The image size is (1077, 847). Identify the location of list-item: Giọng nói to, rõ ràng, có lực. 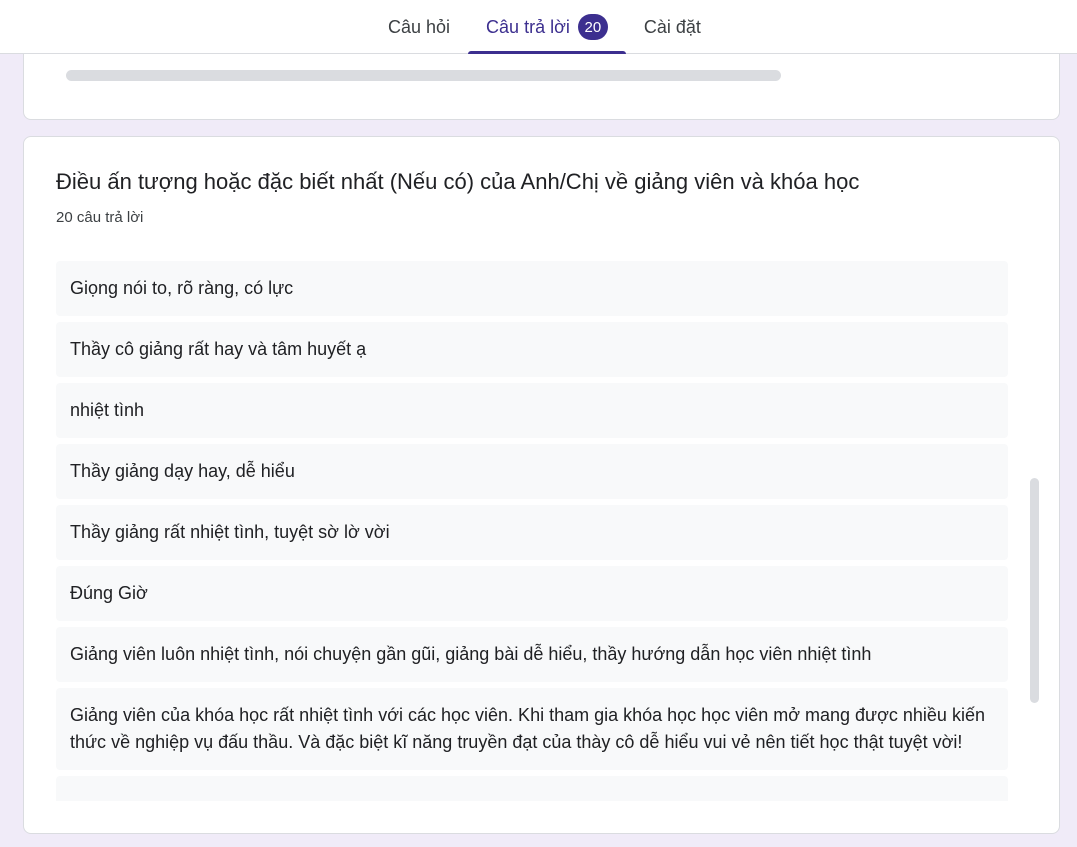
(532, 288).